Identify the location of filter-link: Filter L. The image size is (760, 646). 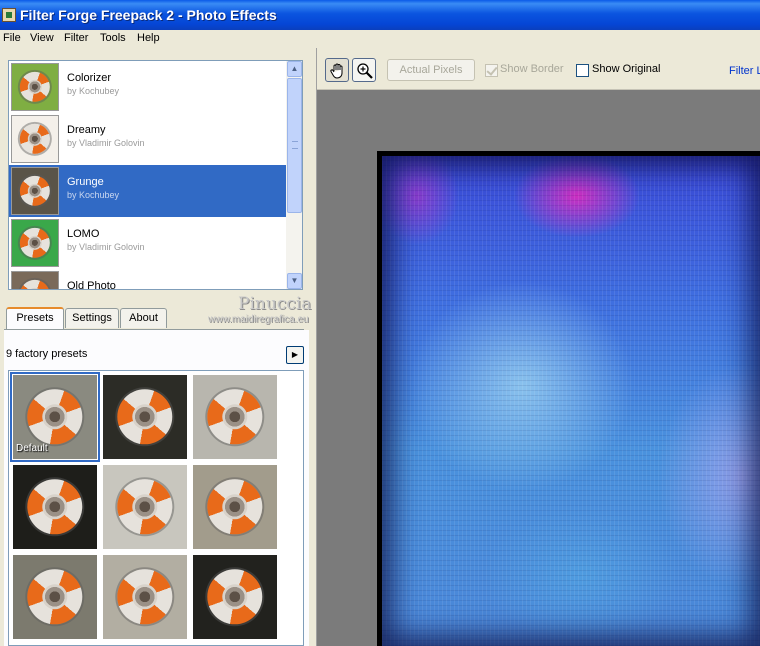
(744, 71).